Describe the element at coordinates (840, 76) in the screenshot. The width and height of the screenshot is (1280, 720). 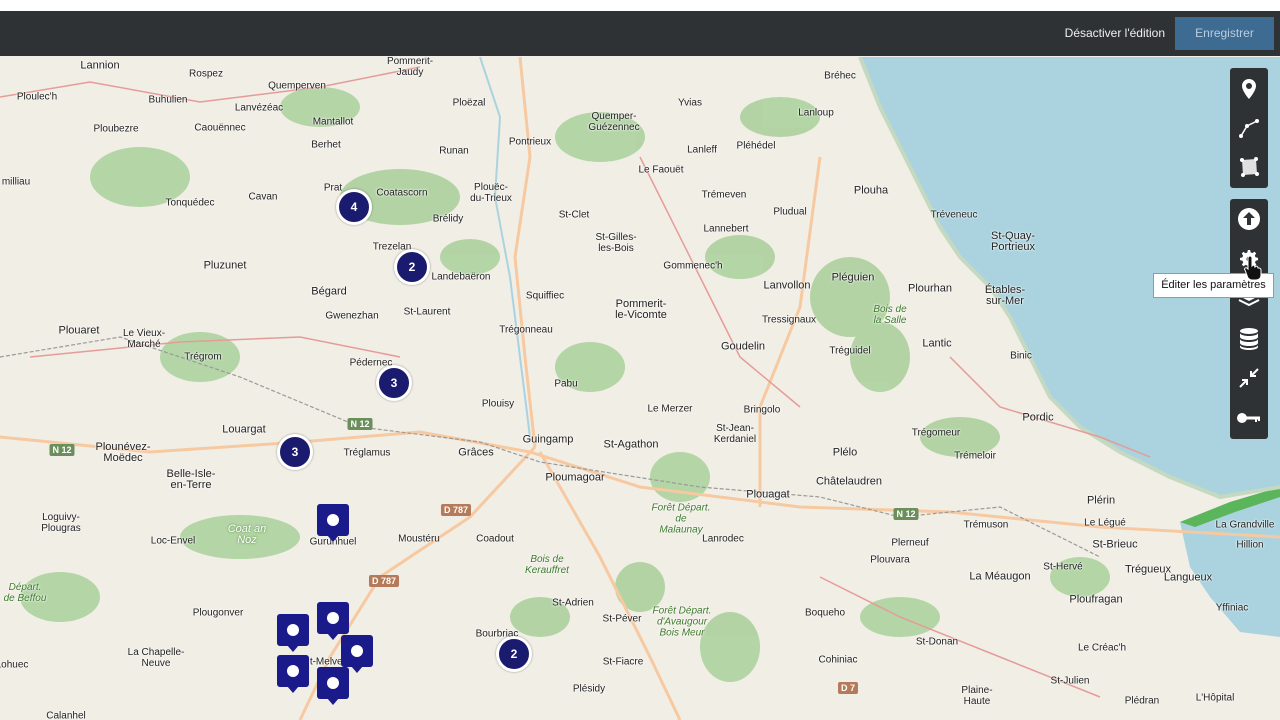
I see `place-label: Bréhec` at that location.